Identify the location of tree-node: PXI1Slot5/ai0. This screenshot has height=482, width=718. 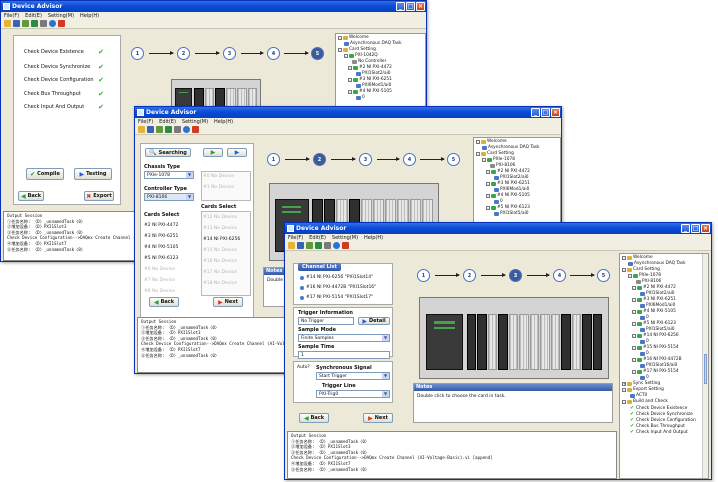
(657, 329).